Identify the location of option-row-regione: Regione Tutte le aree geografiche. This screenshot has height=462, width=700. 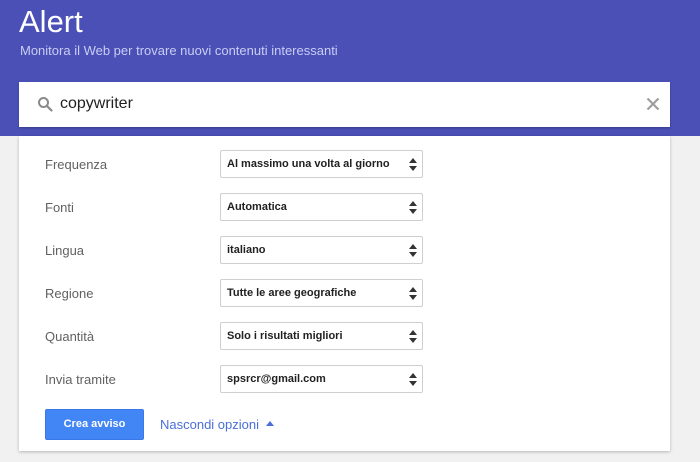
(344, 294).